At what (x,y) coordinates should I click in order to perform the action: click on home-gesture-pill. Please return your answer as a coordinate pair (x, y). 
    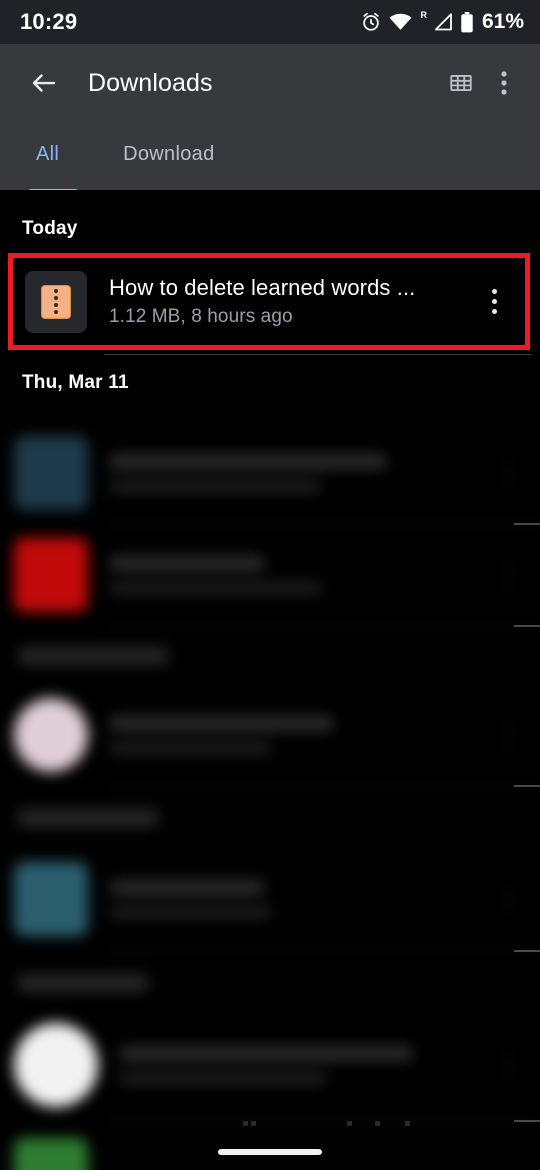
    Looking at the image, I should click on (270, 1152).